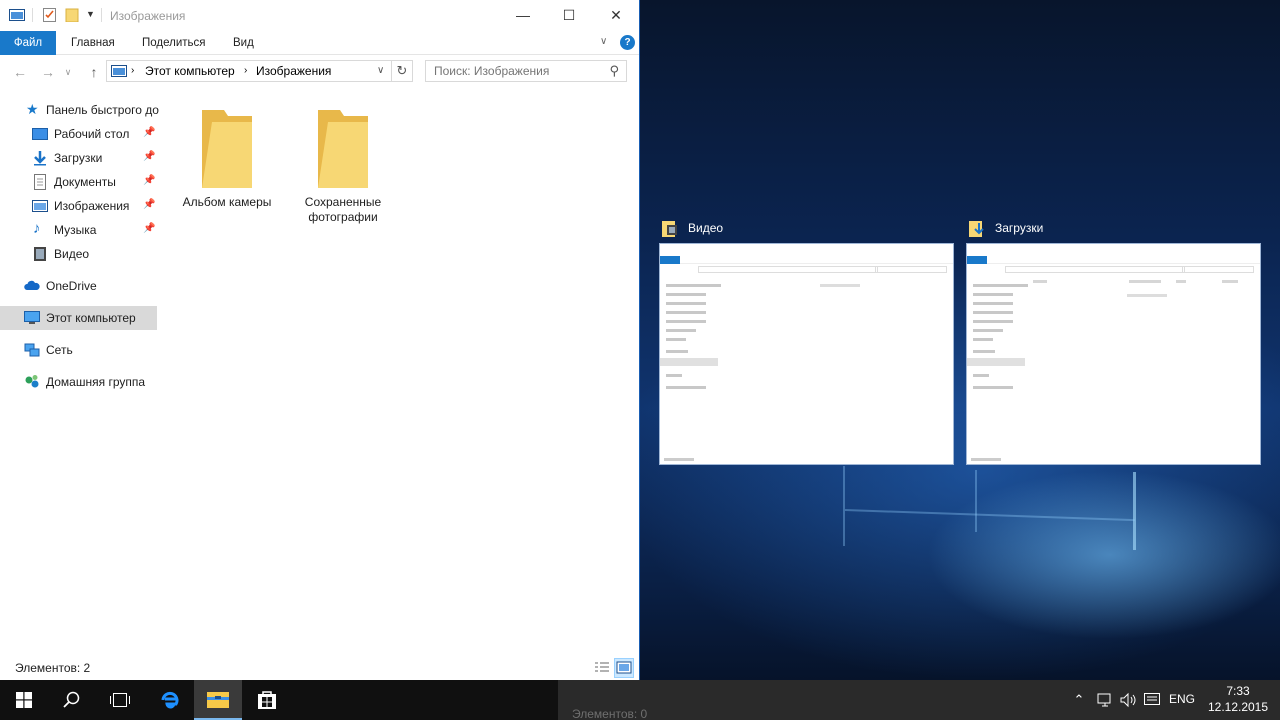 This screenshot has width=1280, height=720. What do you see at coordinates (523, 15) in the screenshot?
I see `minimize-button: —` at bounding box center [523, 15].